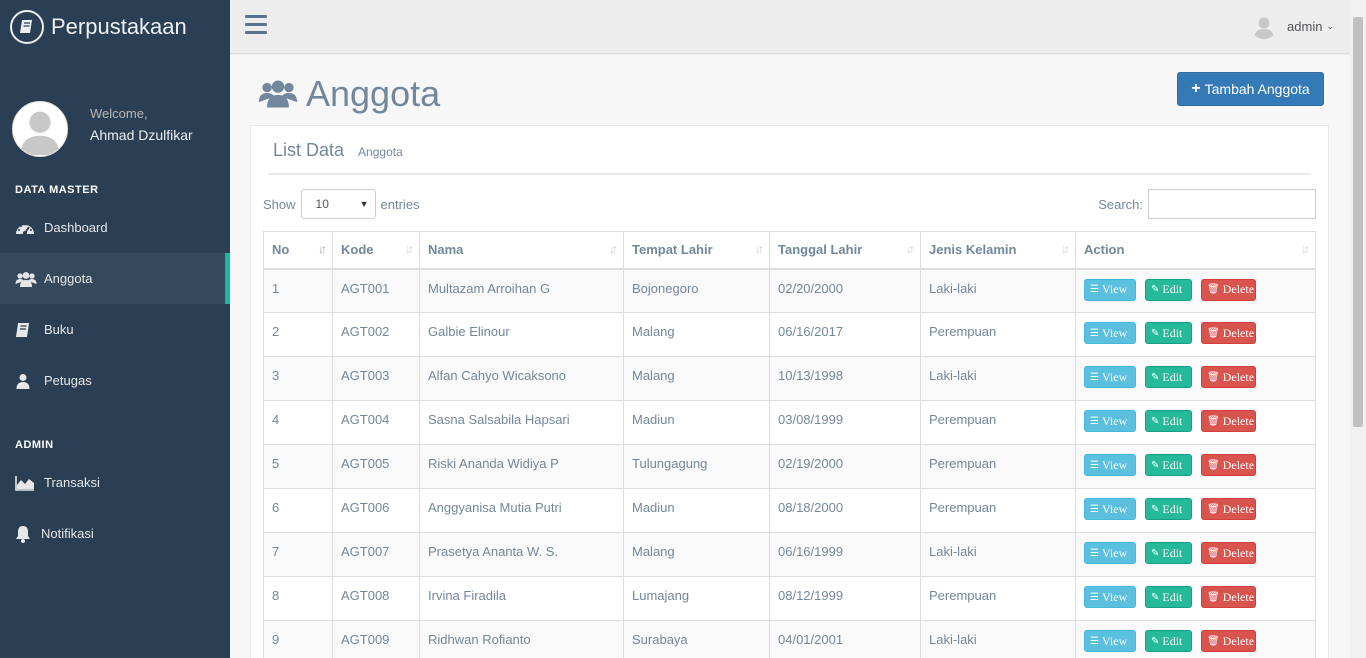 Image resolution: width=1366 pixels, height=658 pixels. I want to click on cell-nama: Anggyanisa Mutia Putri, so click(521, 510).